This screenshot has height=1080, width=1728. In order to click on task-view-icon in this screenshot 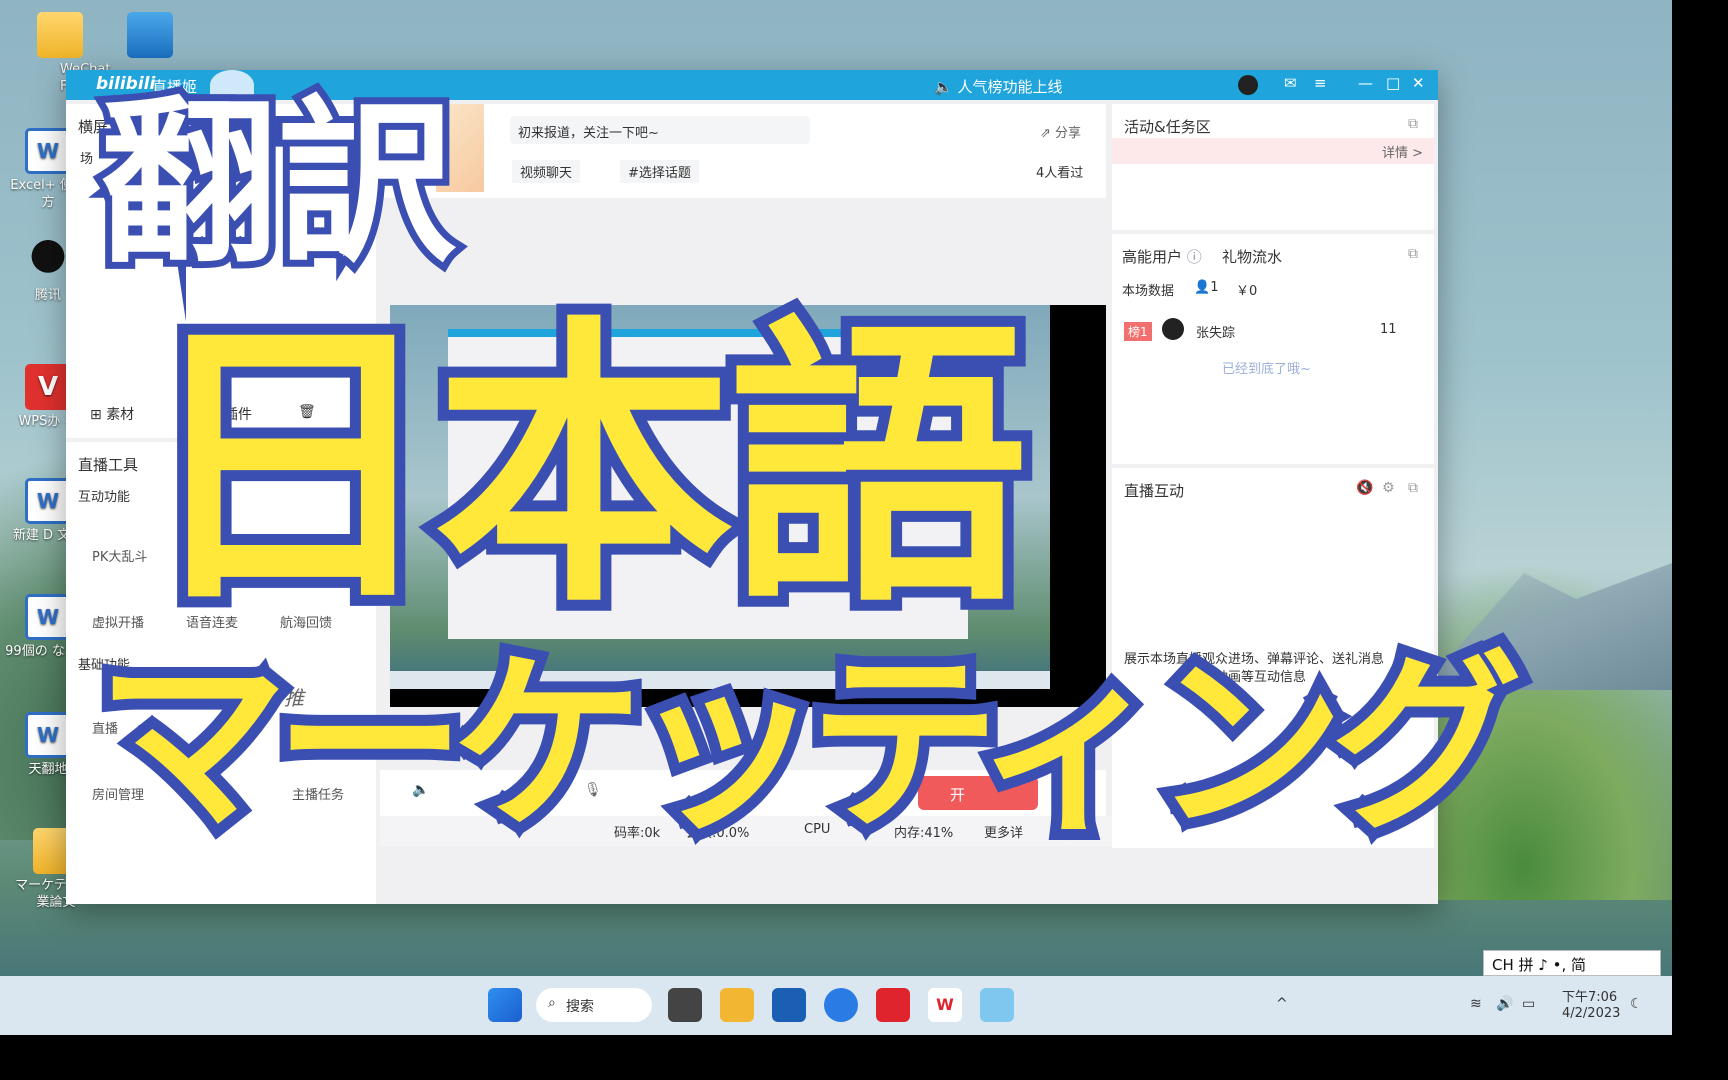, I will do `click(685, 1005)`.